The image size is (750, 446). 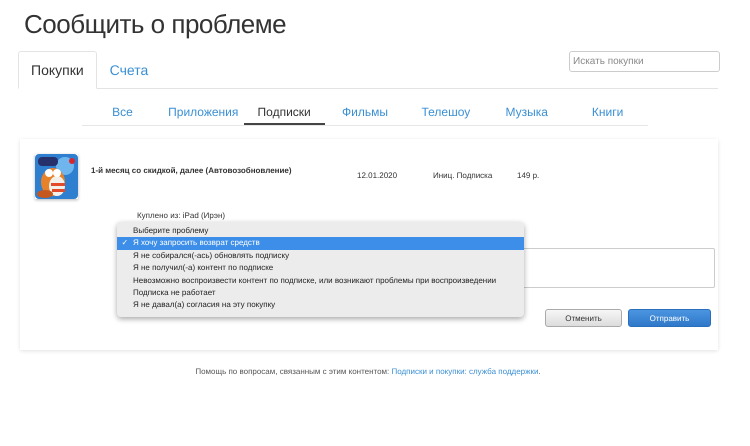 What do you see at coordinates (320, 243) in the screenshot?
I see `menu-item: ✓ Я хочу запросить возврат средств` at bounding box center [320, 243].